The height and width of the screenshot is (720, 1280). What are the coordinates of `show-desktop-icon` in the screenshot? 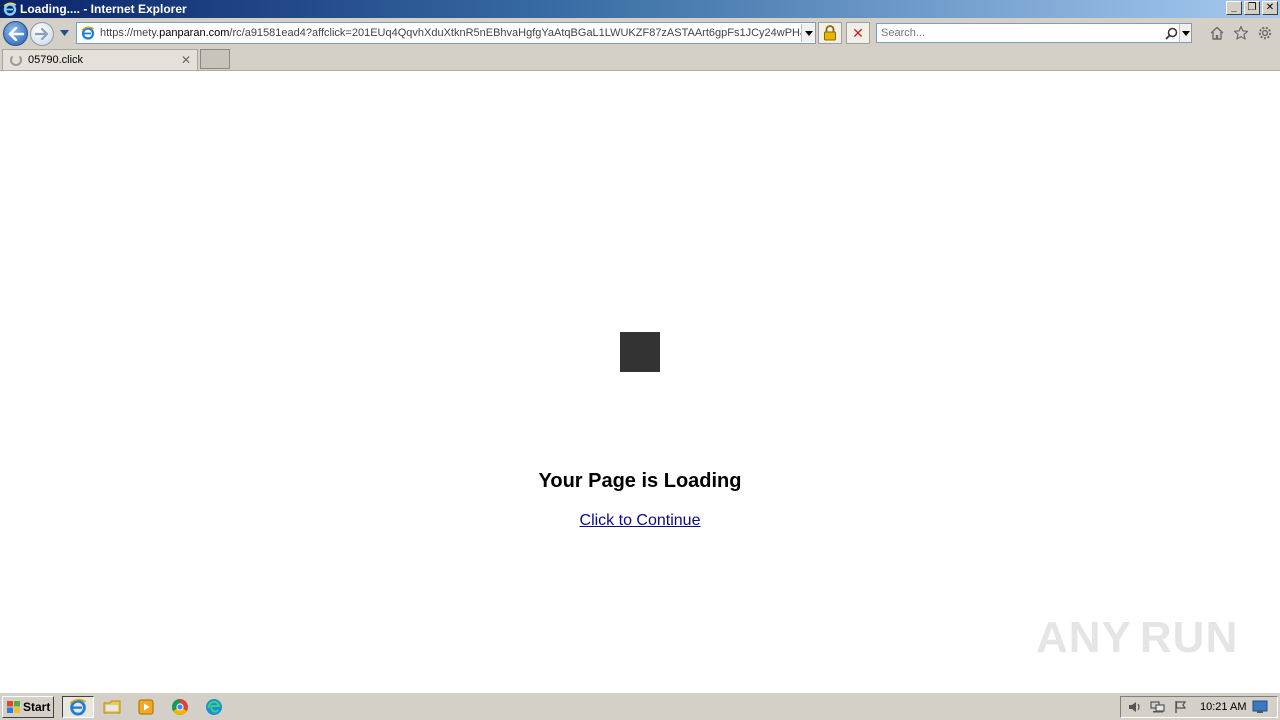 It's located at (1260, 707).